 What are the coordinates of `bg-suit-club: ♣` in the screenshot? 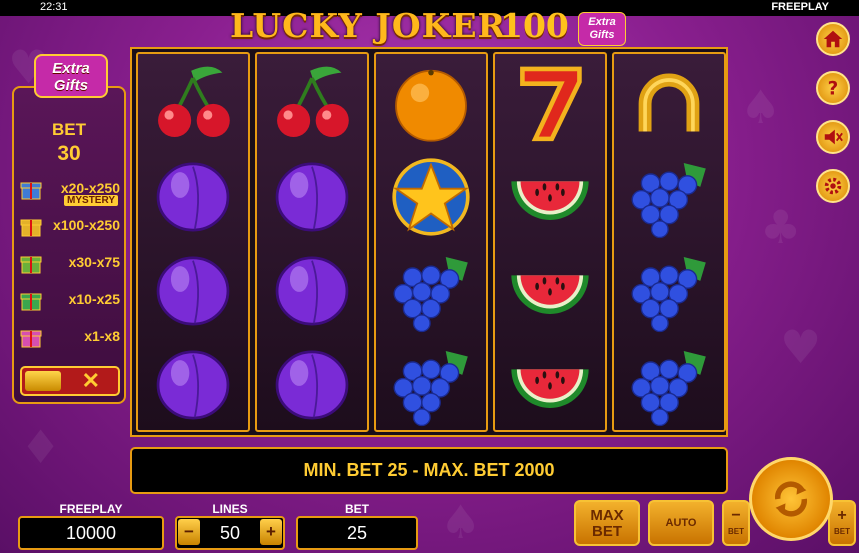 It's located at (781, 227).